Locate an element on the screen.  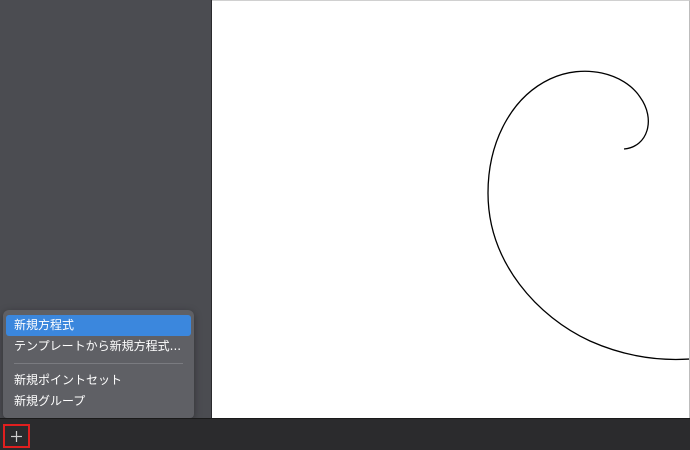
add-button is located at coordinates (16, 436).